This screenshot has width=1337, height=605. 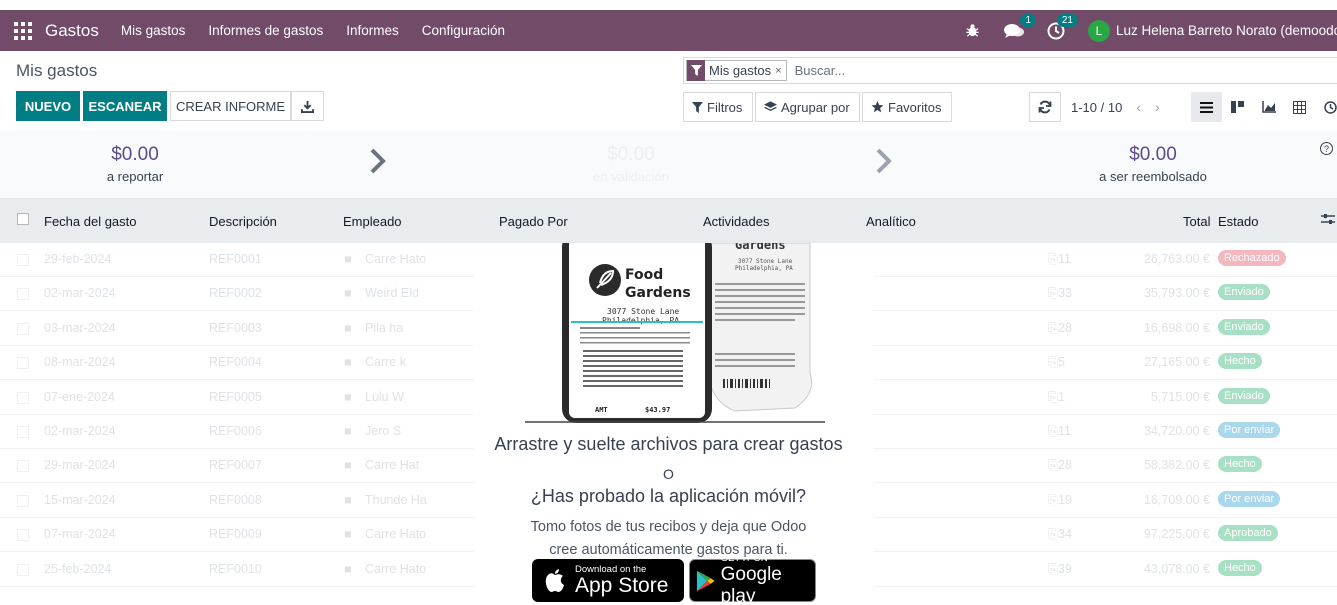 I want to click on summary-label: a ser reembolsado, so click(x=1153, y=176).